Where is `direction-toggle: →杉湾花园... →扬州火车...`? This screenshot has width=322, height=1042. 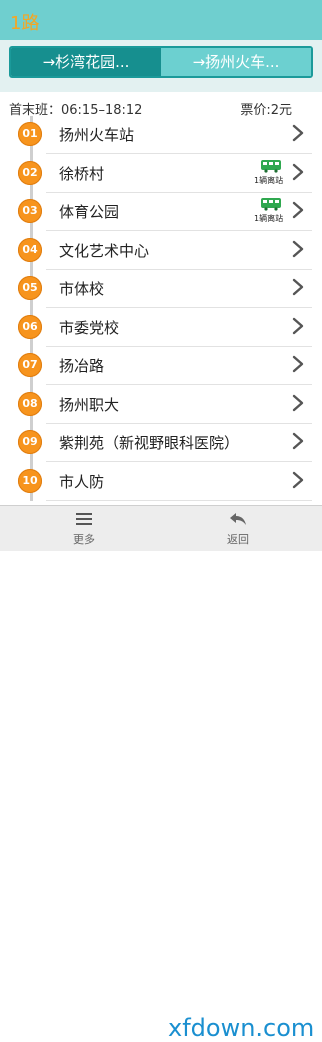 direction-toggle: →杉湾花园... →扬州火车... is located at coordinates (161, 62).